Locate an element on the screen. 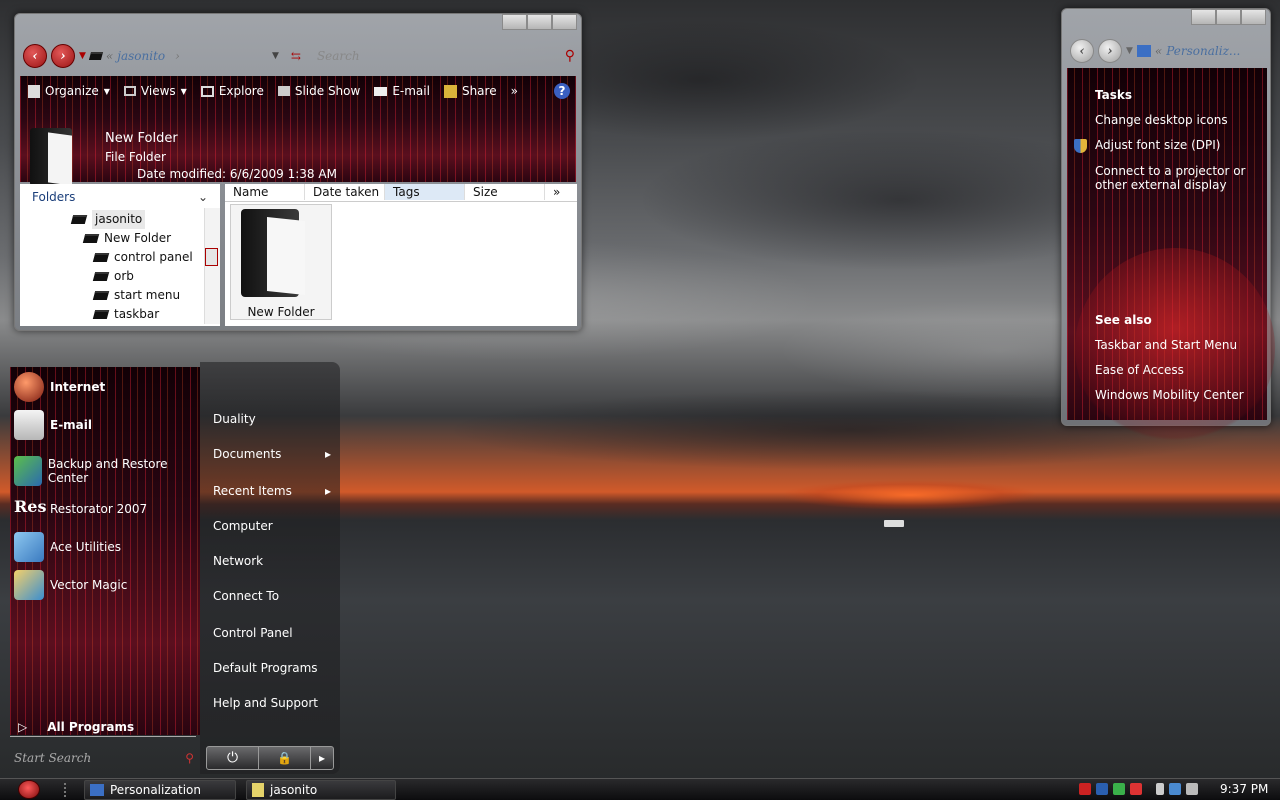  tree-item-new-folder: New Folder is located at coordinates (120, 238).